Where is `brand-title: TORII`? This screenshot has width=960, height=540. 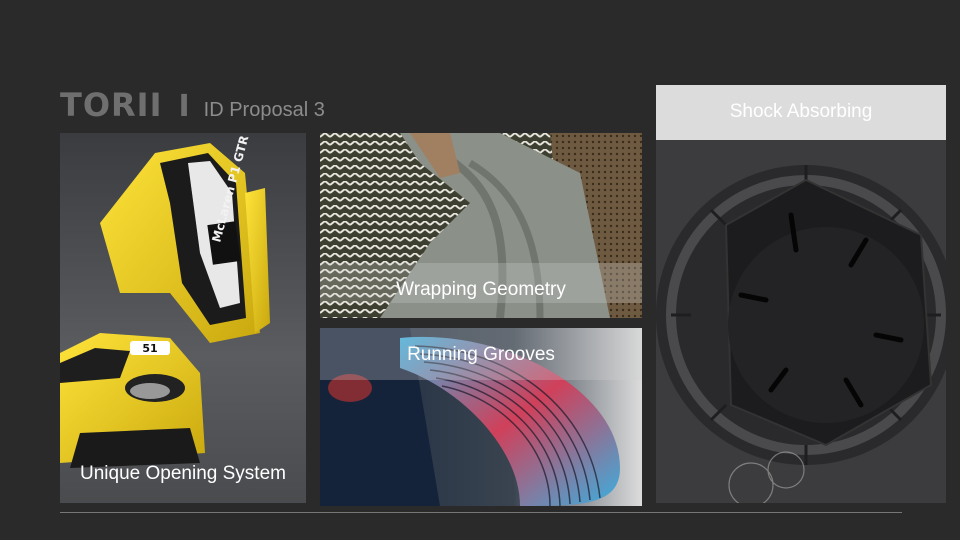 brand-title: TORII is located at coordinates (111, 105).